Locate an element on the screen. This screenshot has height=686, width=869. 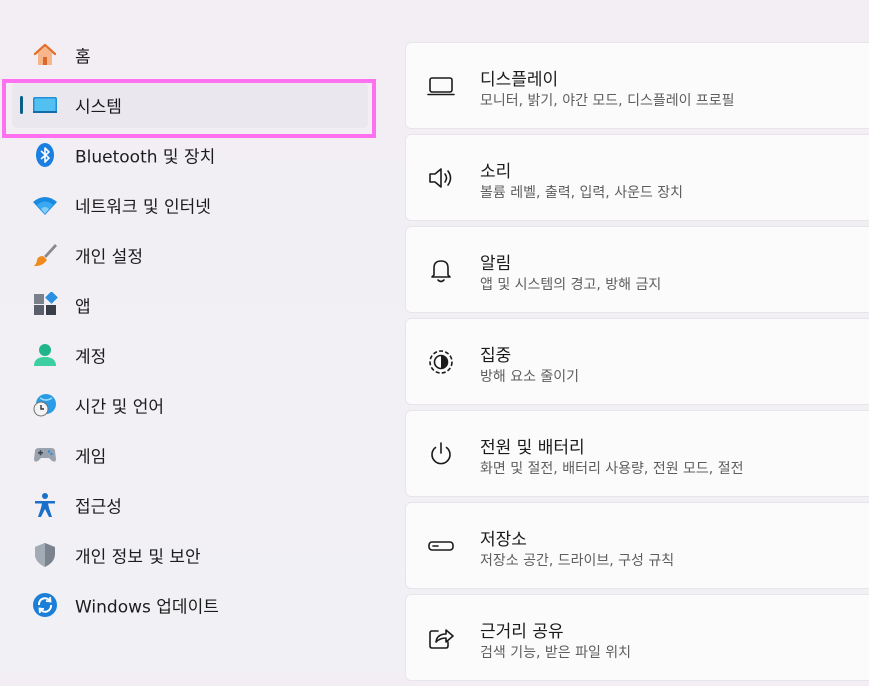
sidebar-item-windows-update: Windows 업데이트 is located at coordinates (190, 605).